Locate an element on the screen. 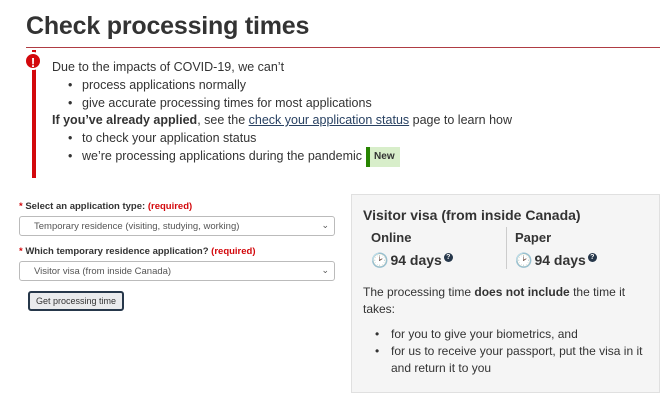 This screenshot has height=393, width=660. alert-intro: Due to the impacts of COVID-19, we can’t is located at coordinates (168, 67).